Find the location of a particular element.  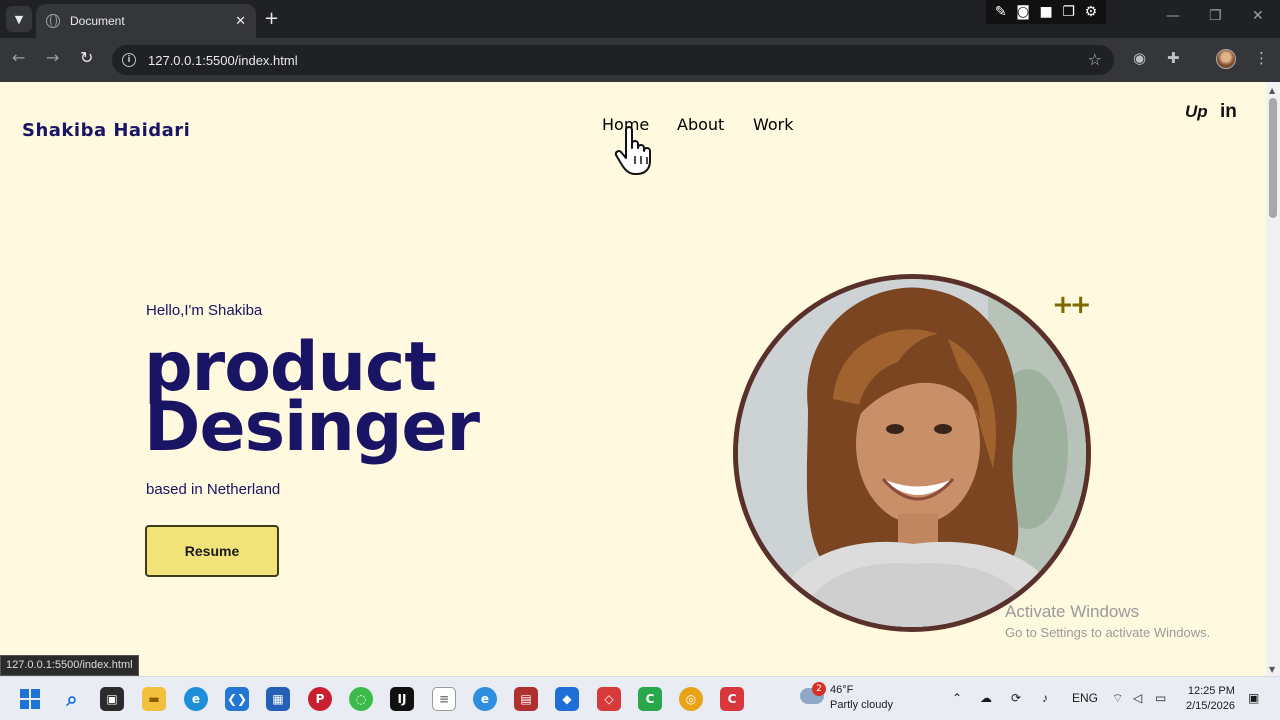

linkedin-icon: in is located at coordinates (1228, 112).